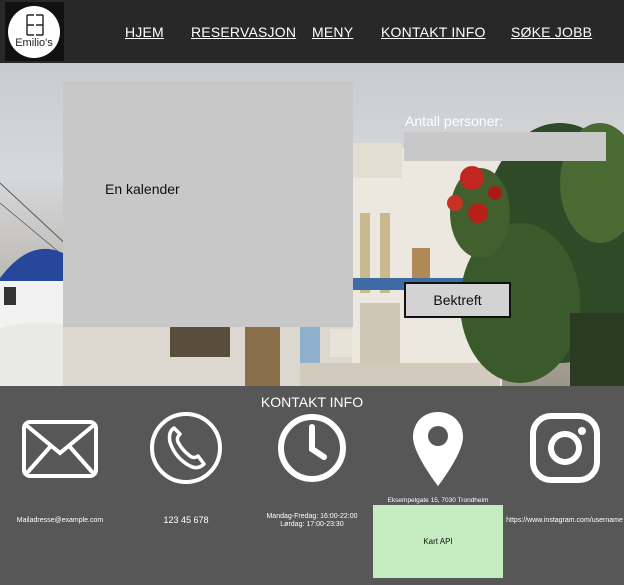 This screenshot has height=585, width=624. I want to click on map-placeholder-label: Kart API, so click(438, 541).